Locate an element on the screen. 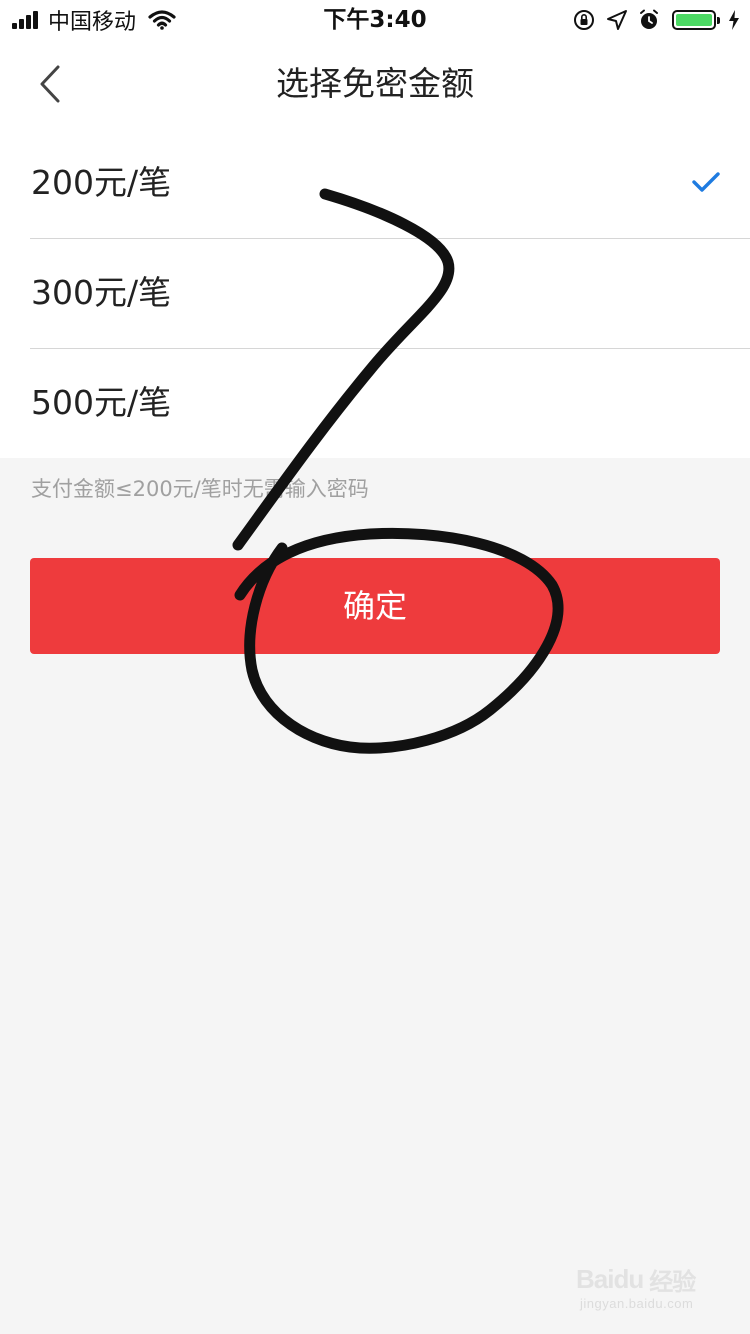  watermark-url: jingyan.baidu.com is located at coordinates (637, 1303).